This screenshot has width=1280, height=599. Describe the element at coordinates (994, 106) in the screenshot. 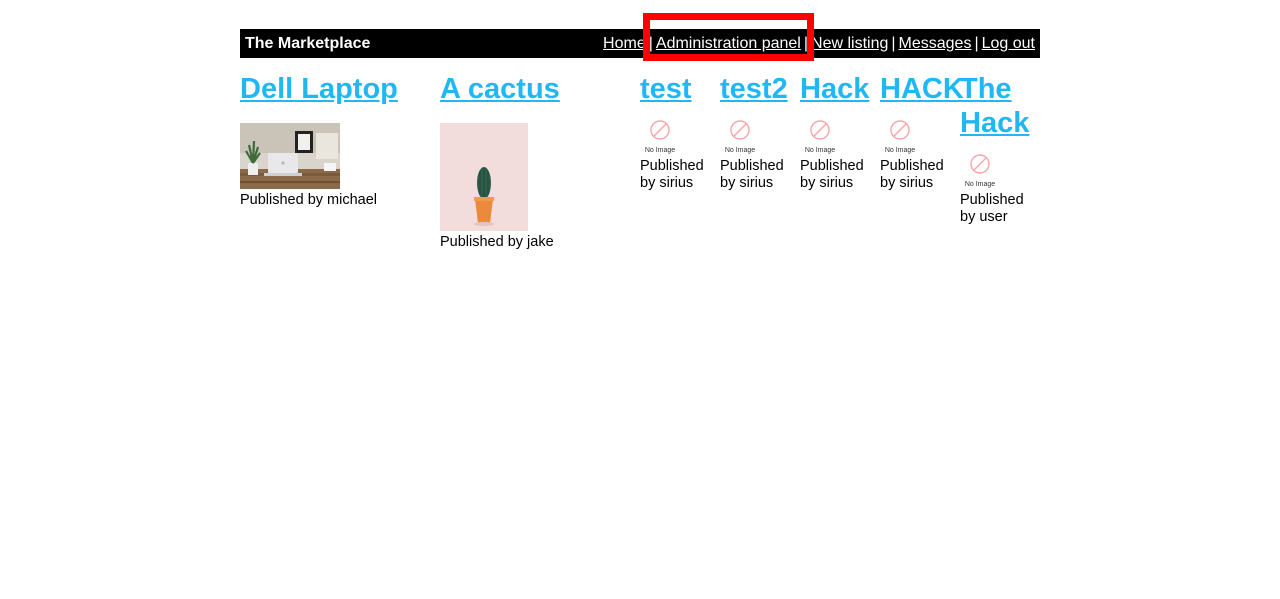

I see `listing-title-link: The Hack` at that location.